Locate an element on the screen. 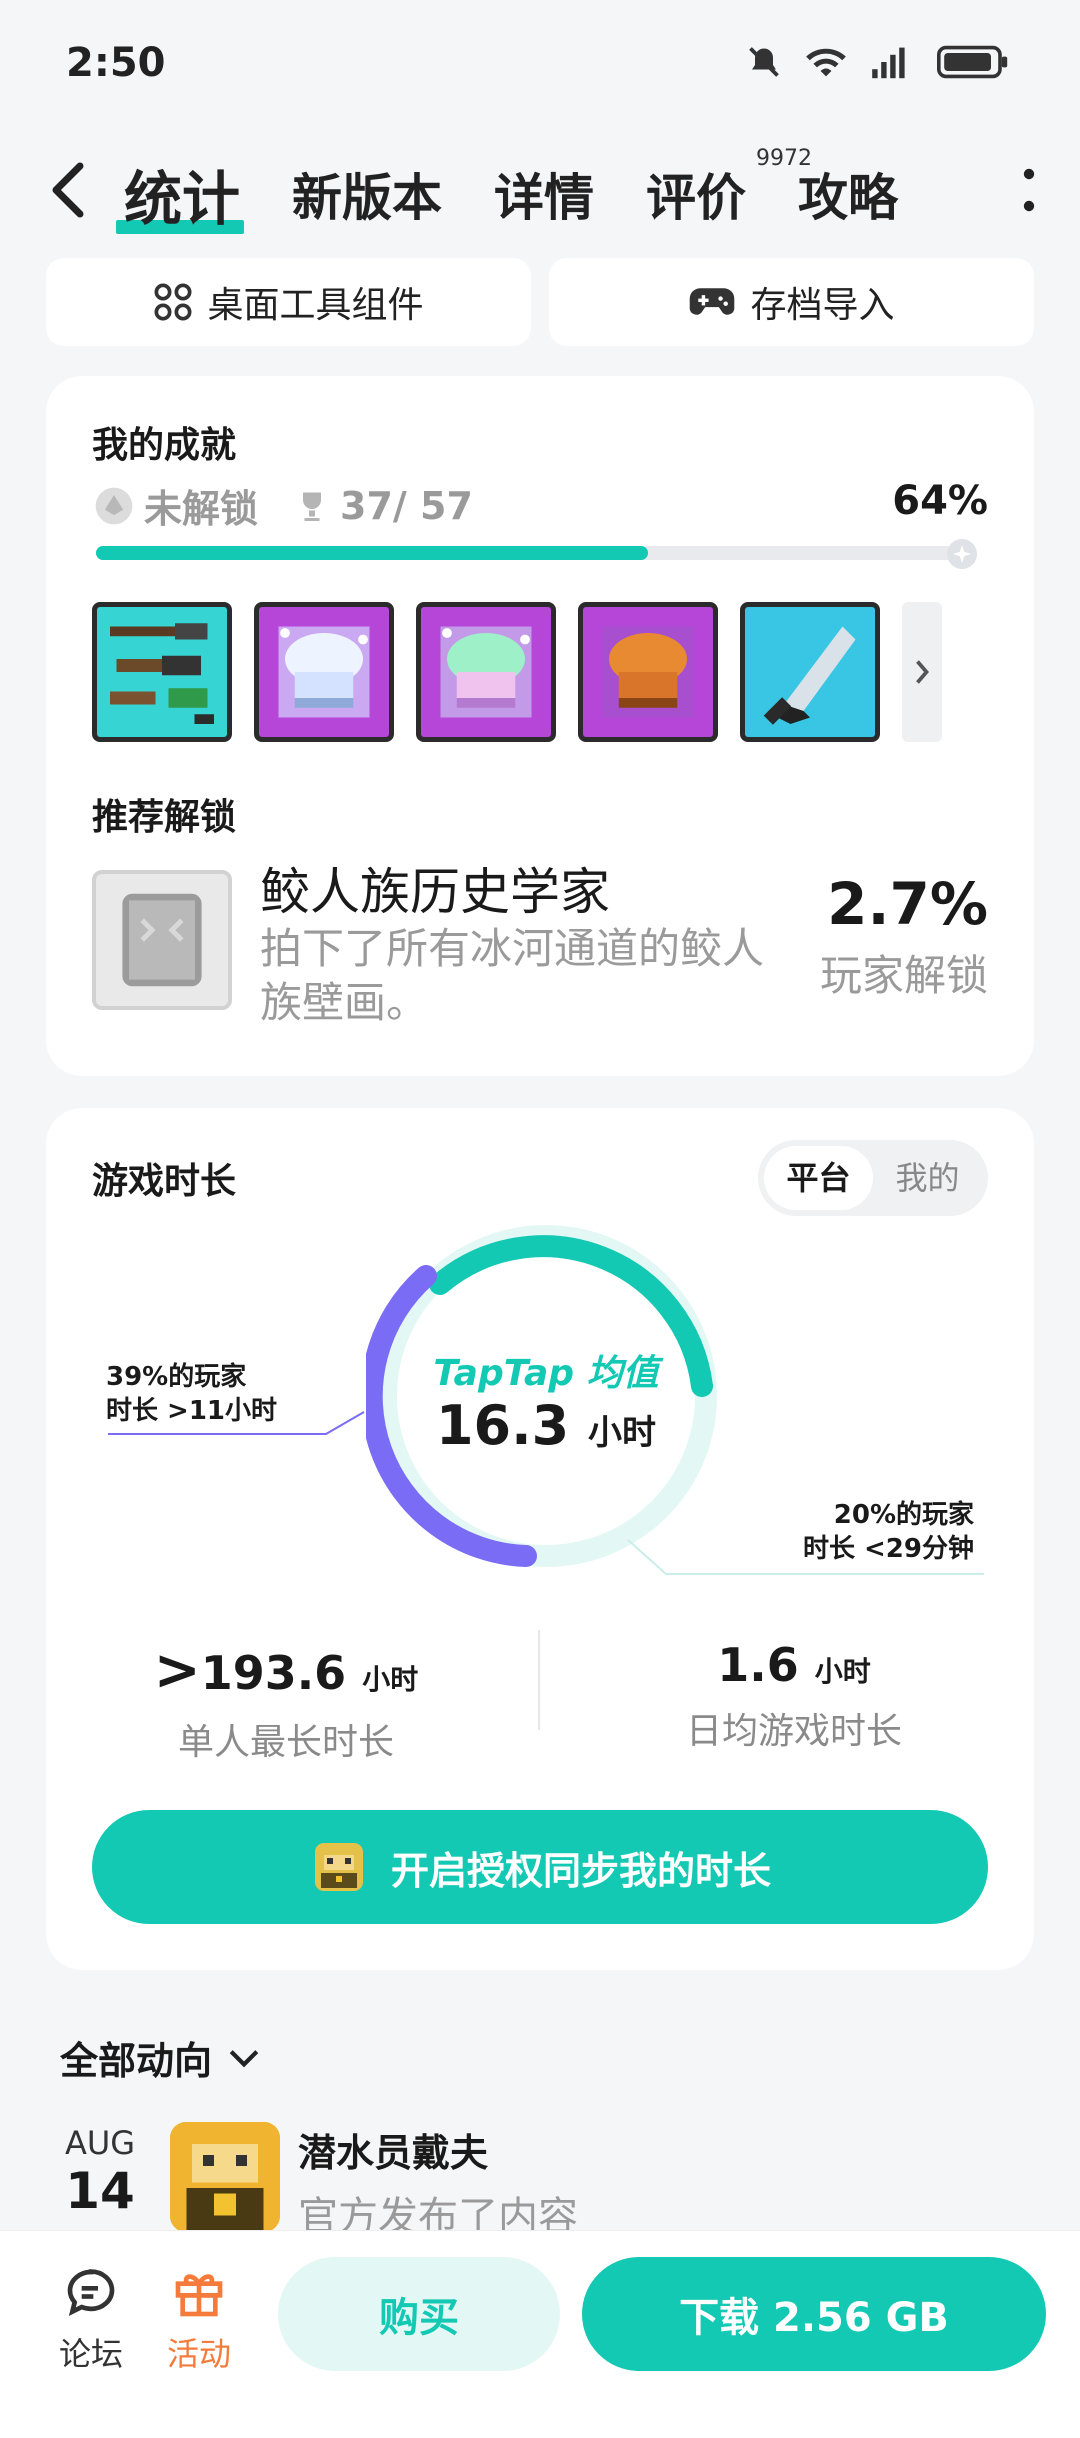 The height and width of the screenshot is (2438, 1080). donut-unit: 小时 is located at coordinates (622, 1433).